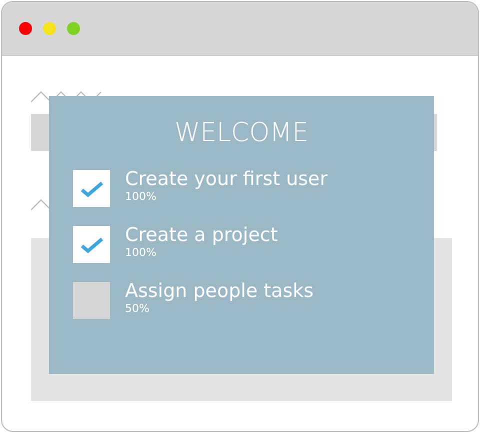  Describe the element at coordinates (219, 291) in the screenshot. I see `task-label: Assign people tasks` at that location.